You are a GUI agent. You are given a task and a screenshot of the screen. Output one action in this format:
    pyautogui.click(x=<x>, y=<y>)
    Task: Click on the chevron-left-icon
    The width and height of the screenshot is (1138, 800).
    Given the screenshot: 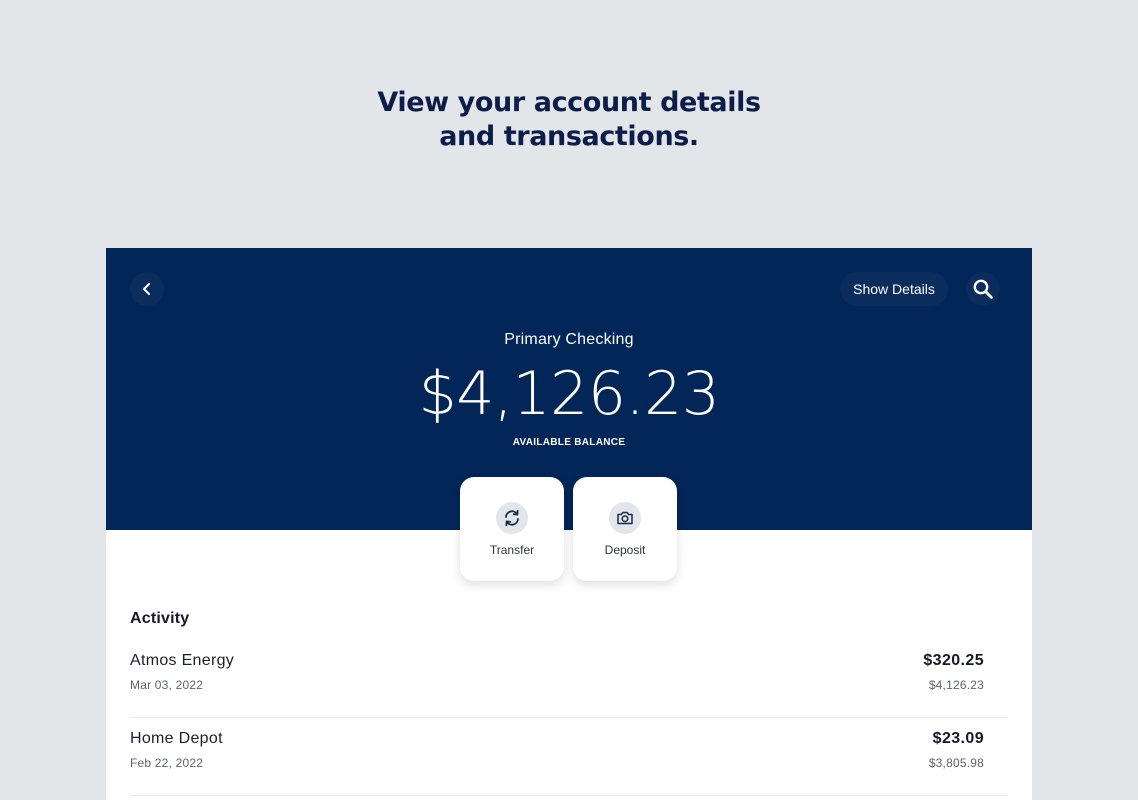 What is the action you would take?
    pyautogui.click(x=147, y=289)
    